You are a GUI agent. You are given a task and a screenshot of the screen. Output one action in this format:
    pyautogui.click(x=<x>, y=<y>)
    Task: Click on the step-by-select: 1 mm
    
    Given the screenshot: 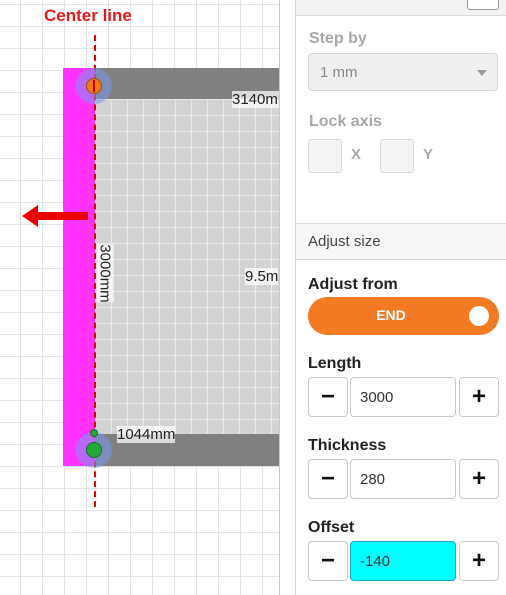 What is the action you would take?
    pyautogui.click(x=403, y=72)
    